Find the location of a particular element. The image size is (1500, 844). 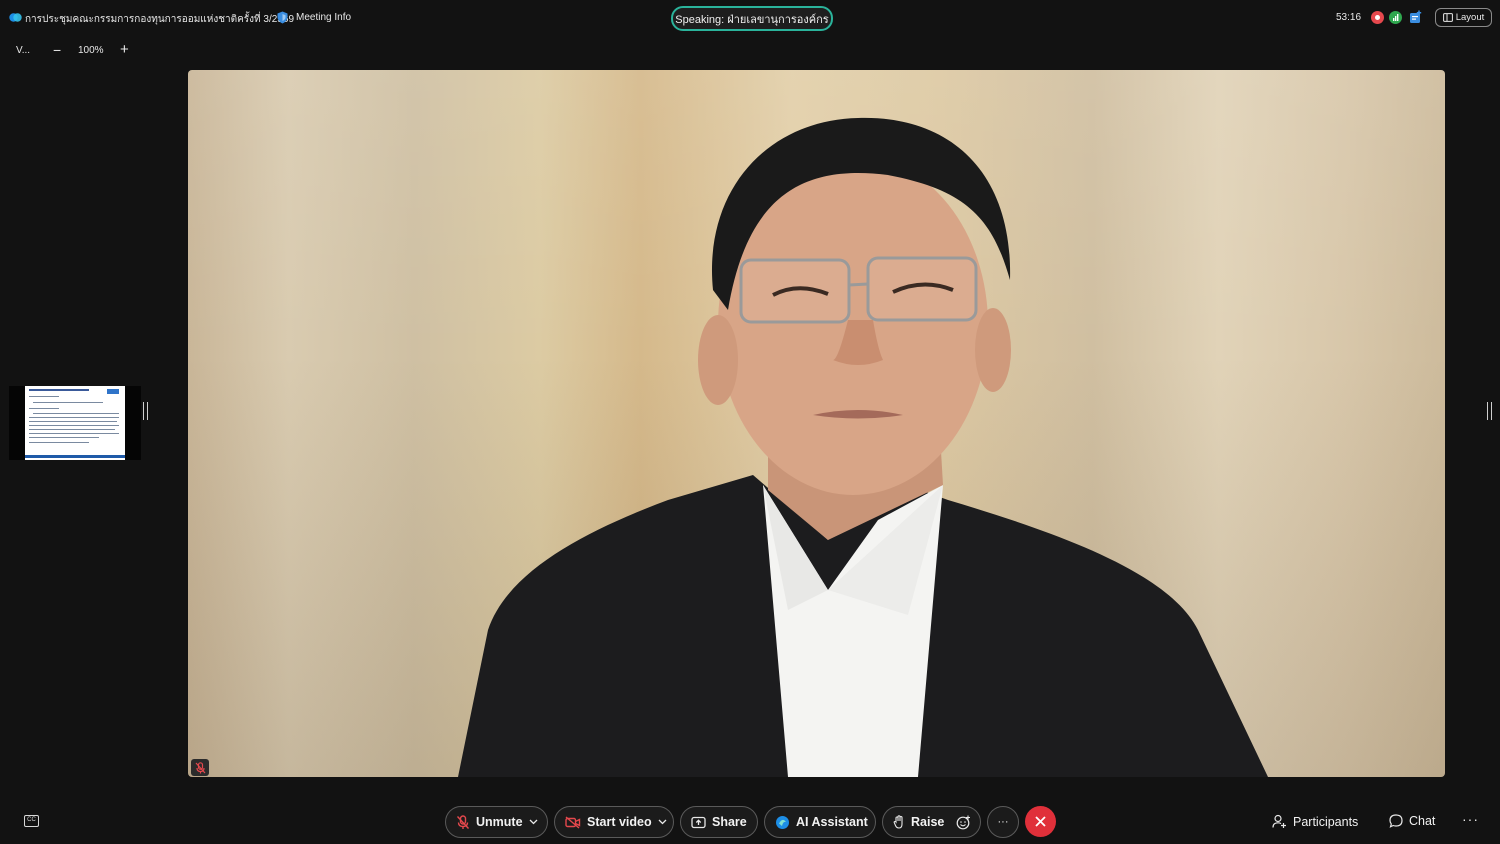

leave-meeting-button is located at coordinates (1040, 821).